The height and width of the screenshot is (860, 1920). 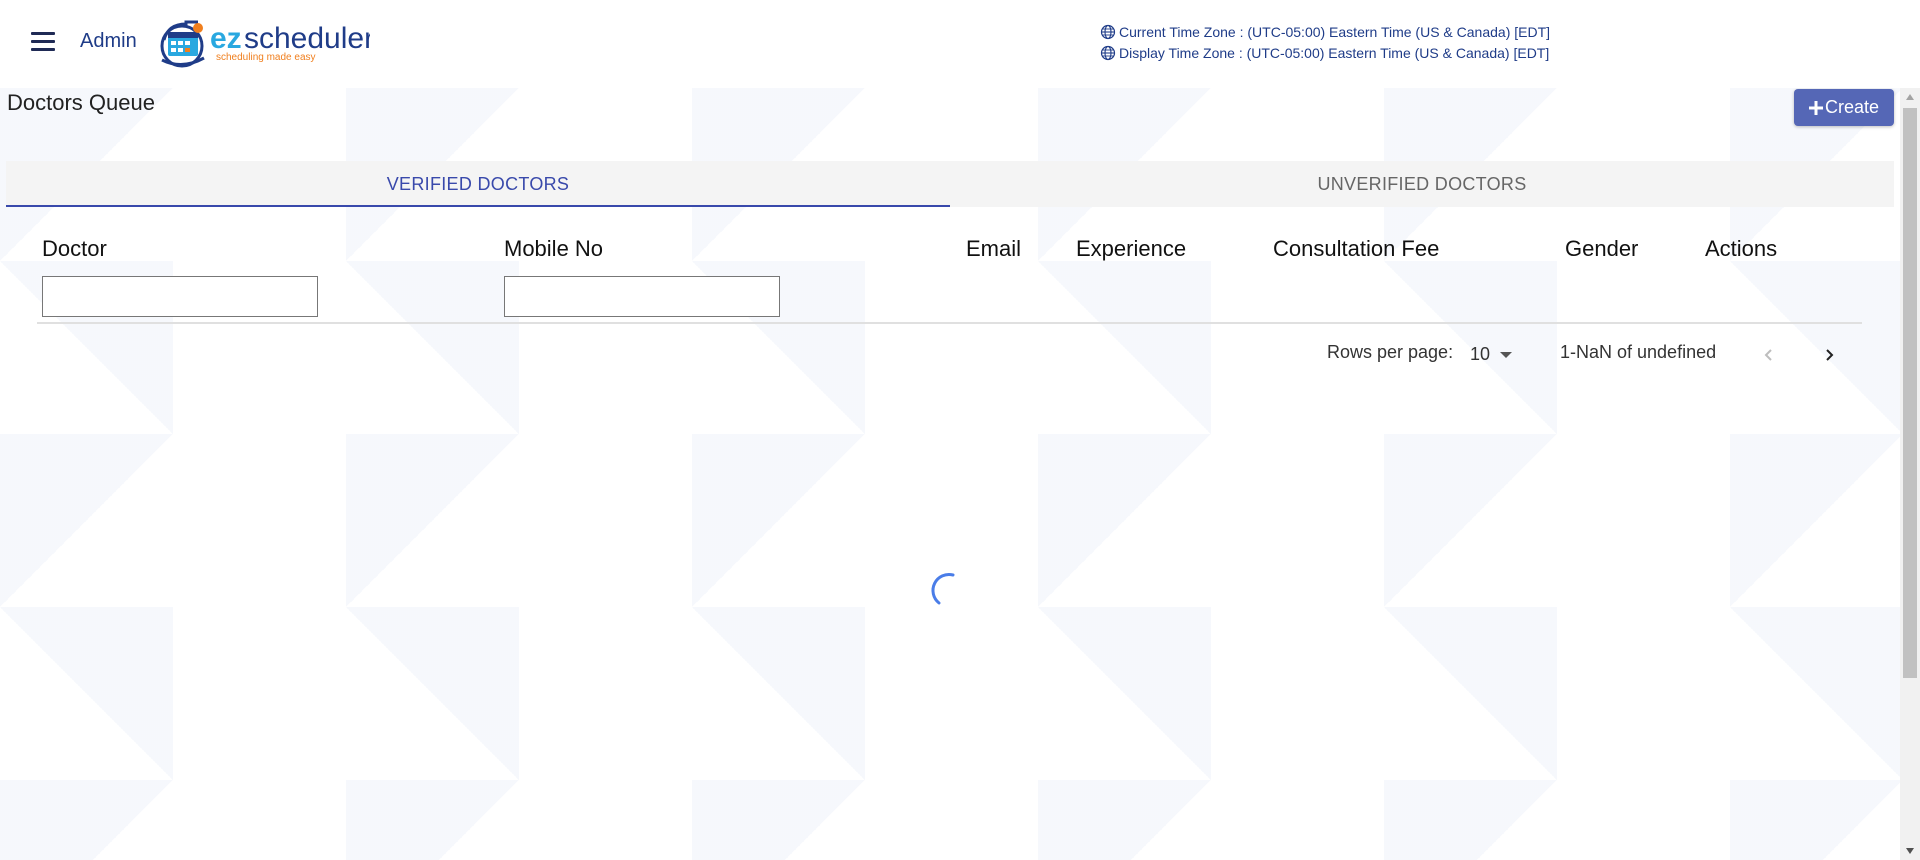 What do you see at coordinates (1480, 354) in the screenshot?
I see `rows-per-page-value: 10` at bounding box center [1480, 354].